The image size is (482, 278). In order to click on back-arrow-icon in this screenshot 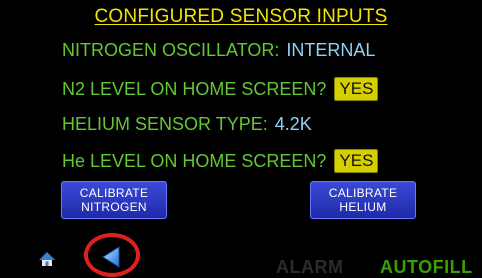, I will do `click(111, 257)`.